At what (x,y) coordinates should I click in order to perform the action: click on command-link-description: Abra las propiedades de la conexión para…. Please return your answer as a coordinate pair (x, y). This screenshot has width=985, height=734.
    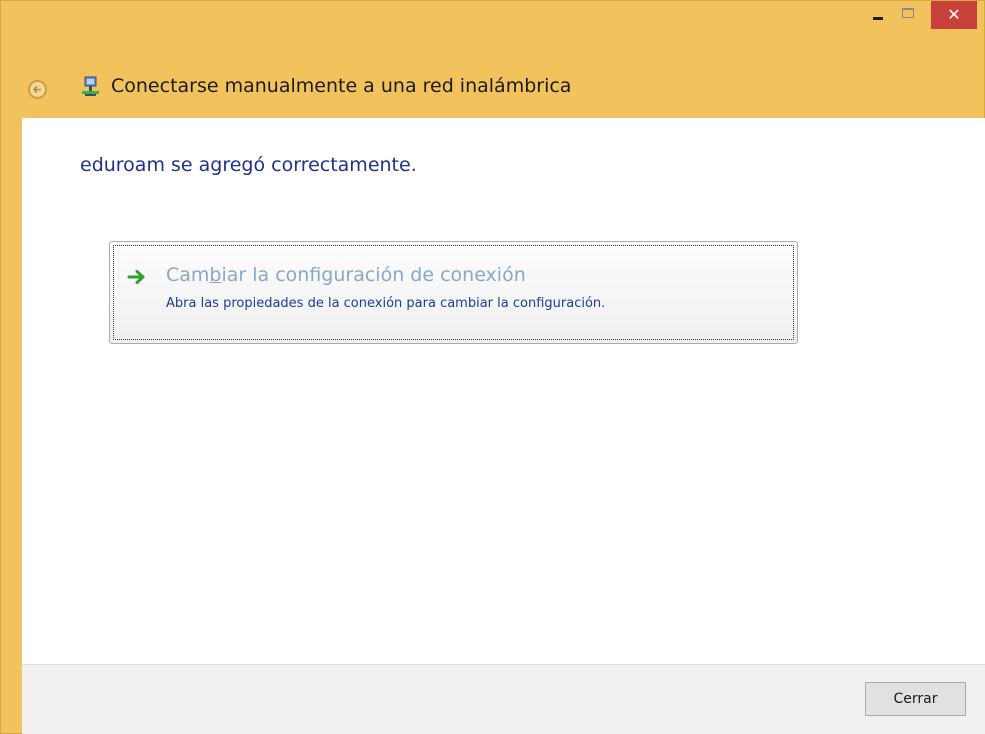
    Looking at the image, I should click on (386, 303).